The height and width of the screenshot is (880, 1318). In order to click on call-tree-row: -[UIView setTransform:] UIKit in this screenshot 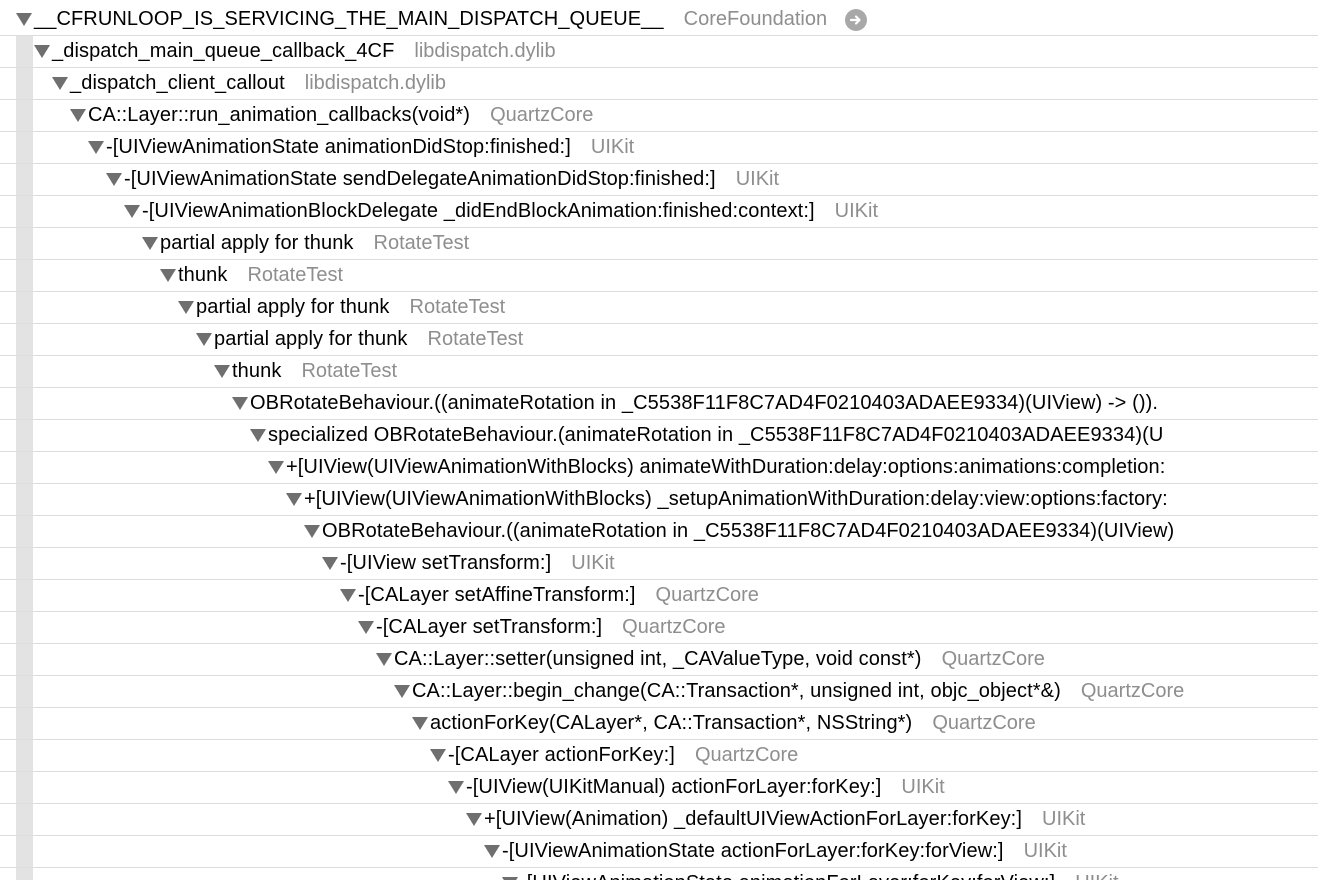, I will do `click(659, 564)`.